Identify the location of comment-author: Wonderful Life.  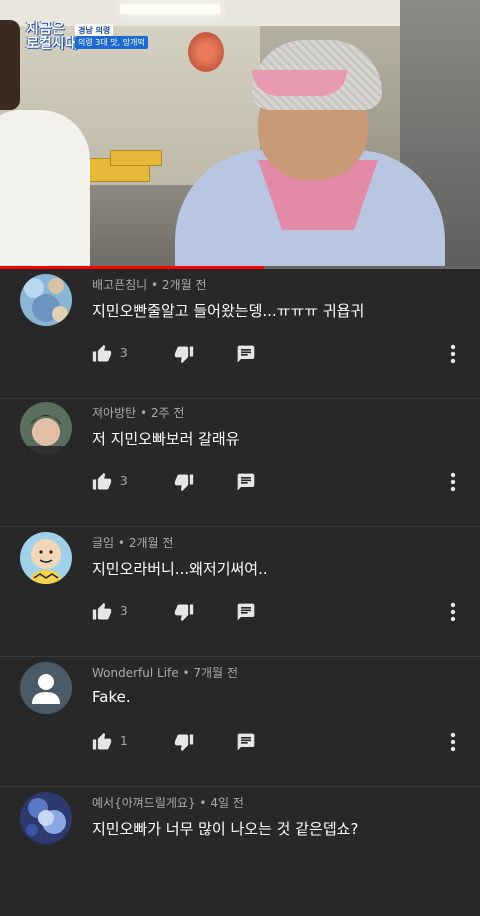
(135, 673).